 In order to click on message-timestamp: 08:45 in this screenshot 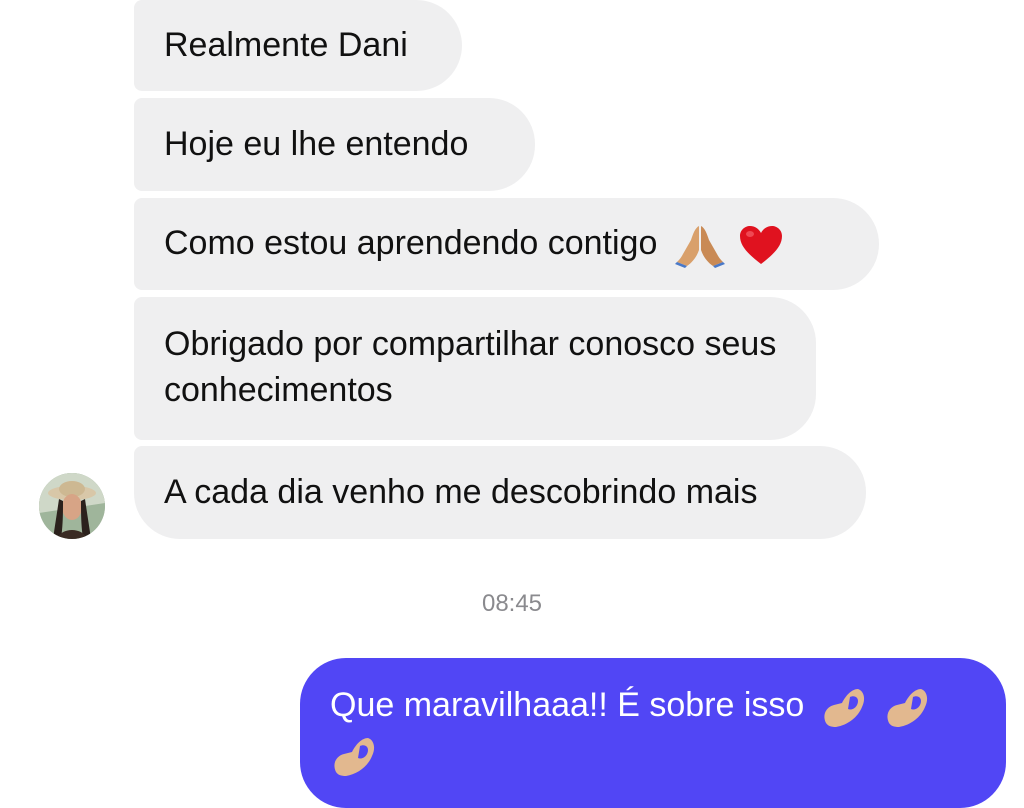, I will do `click(512, 603)`.